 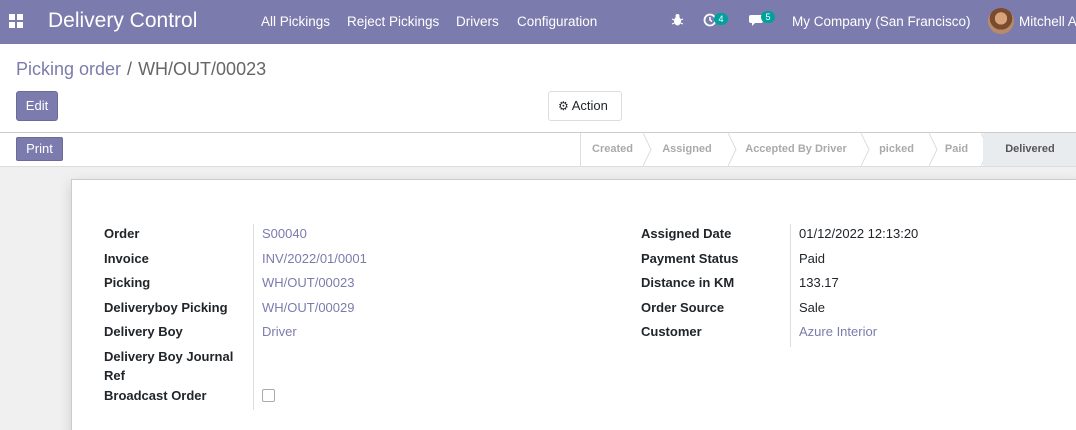 What do you see at coordinates (68, 69) in the screenshot?
I see `breadcrumb-parent: Picking order` at bounding box center [68, 69].